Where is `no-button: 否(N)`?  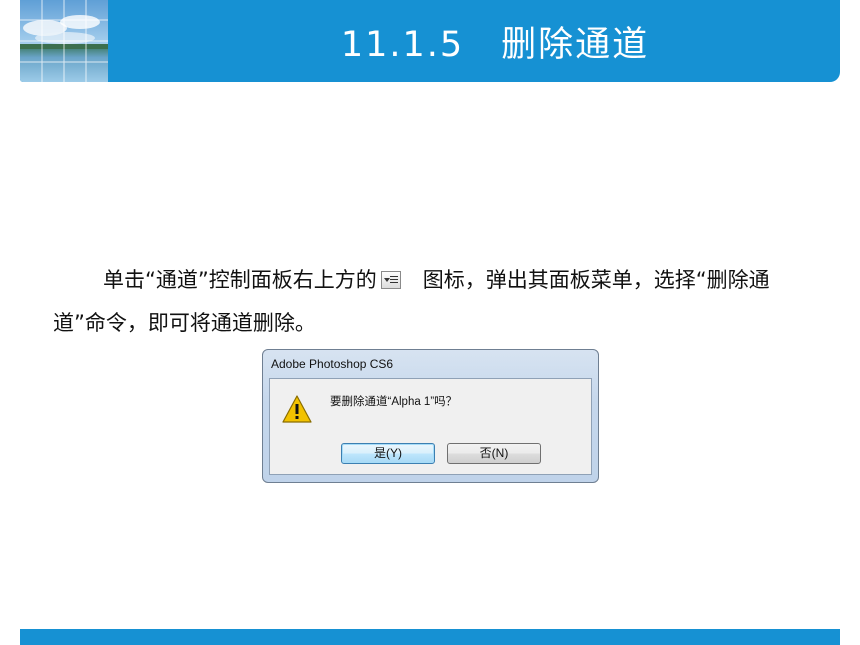 no-button: 否(N) is located at coordinates (494, 453).